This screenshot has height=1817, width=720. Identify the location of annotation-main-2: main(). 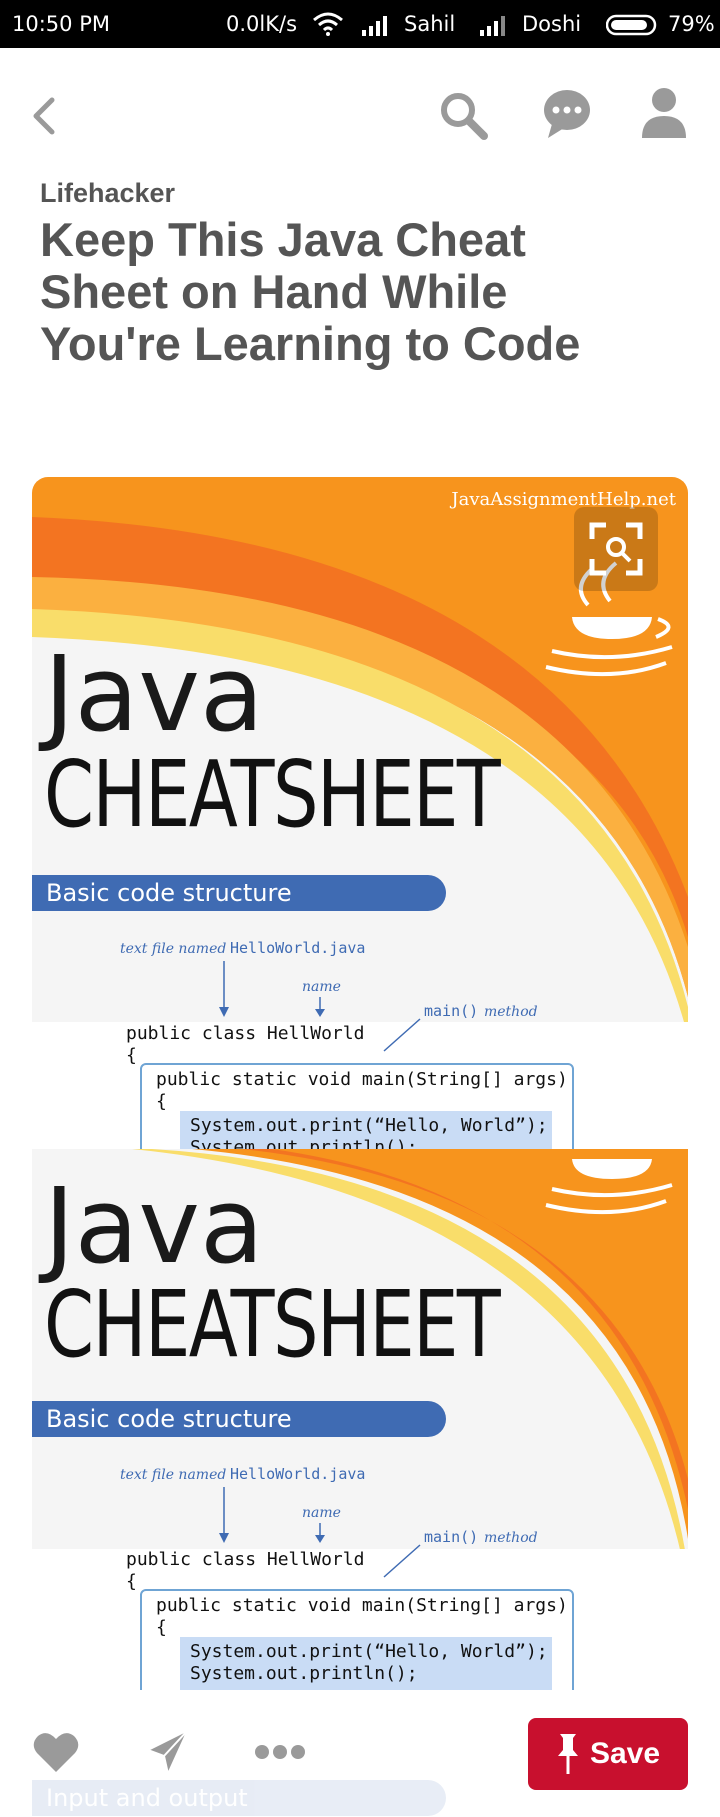
(451, 1537).